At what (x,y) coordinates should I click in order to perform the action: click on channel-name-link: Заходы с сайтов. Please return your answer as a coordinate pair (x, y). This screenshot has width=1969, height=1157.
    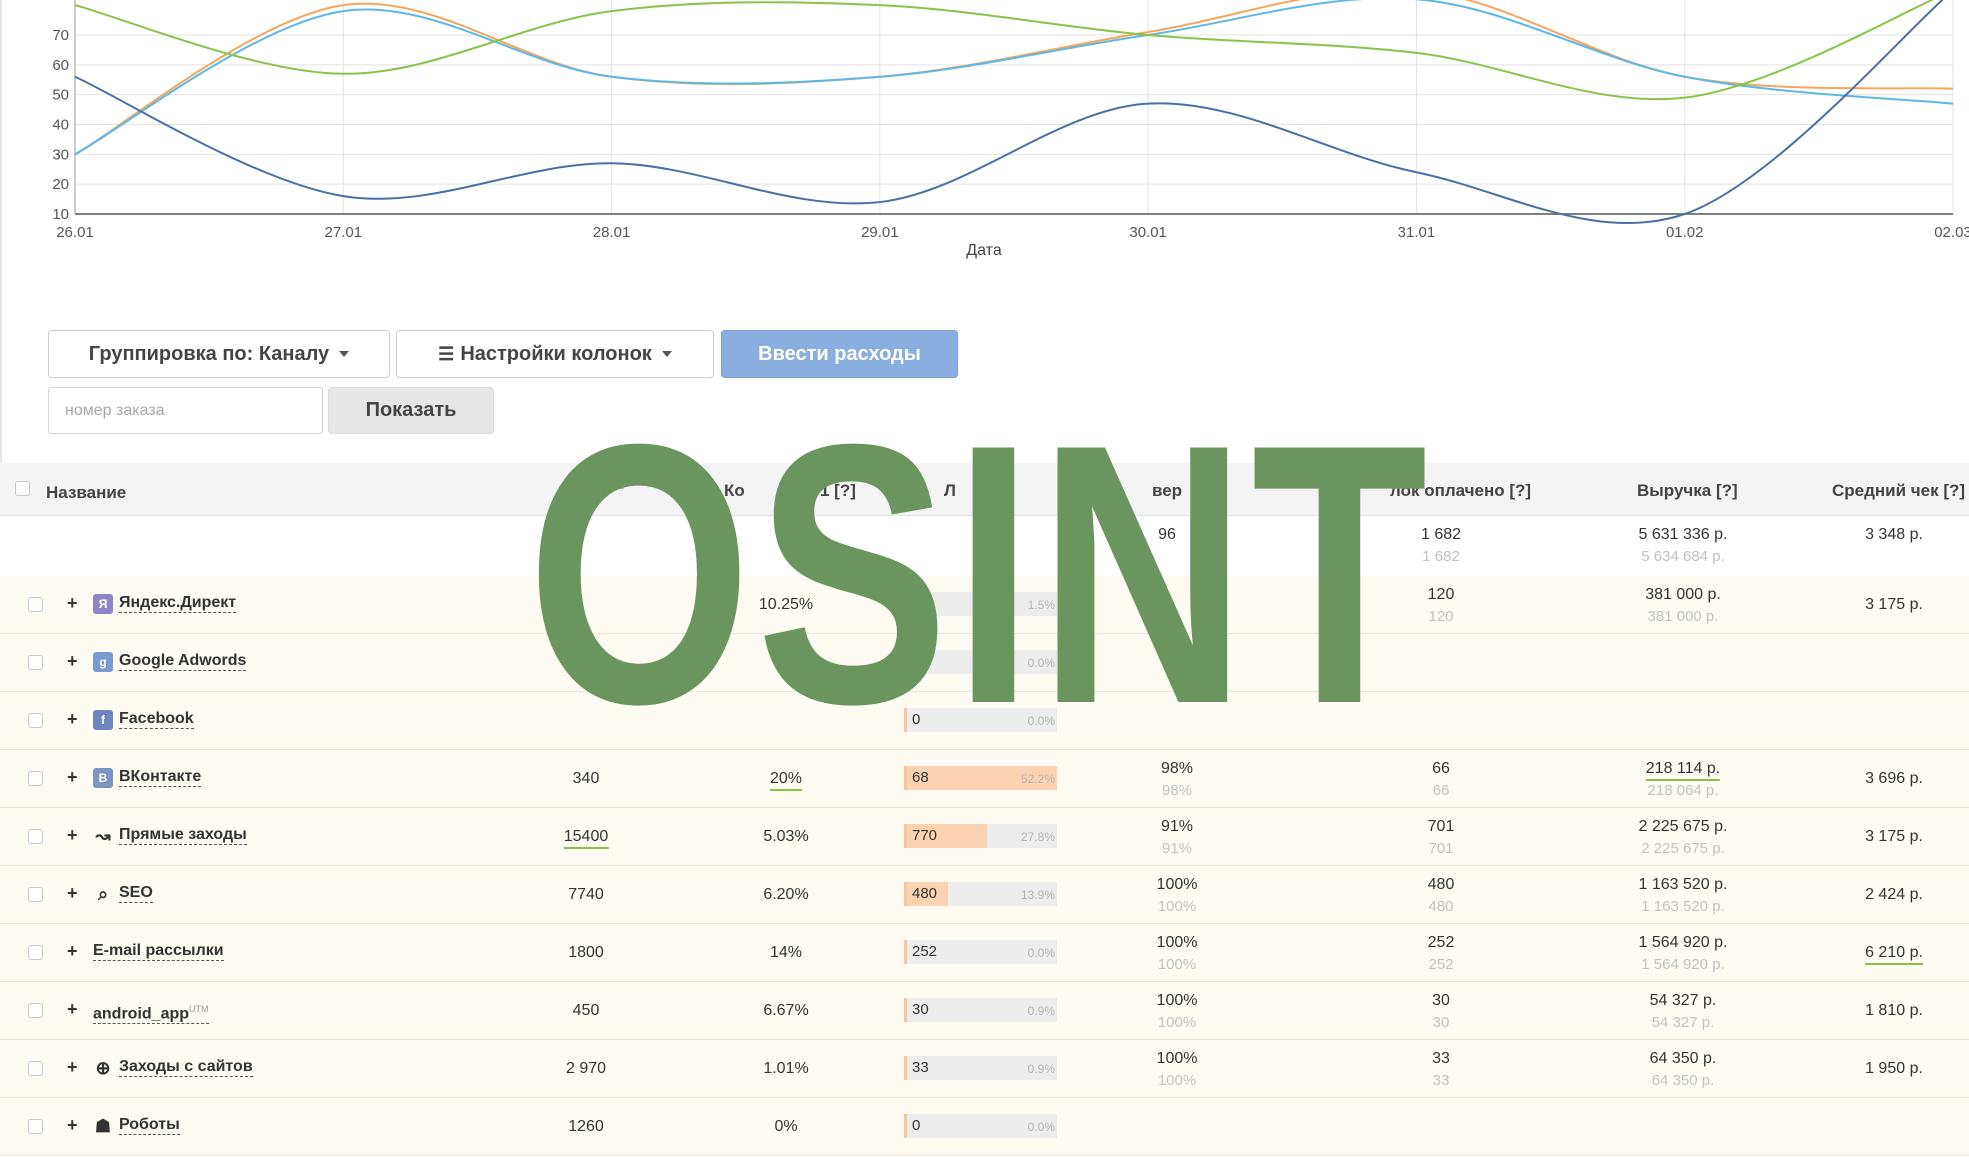
    Looking at the image, I should click on (186, 1067).